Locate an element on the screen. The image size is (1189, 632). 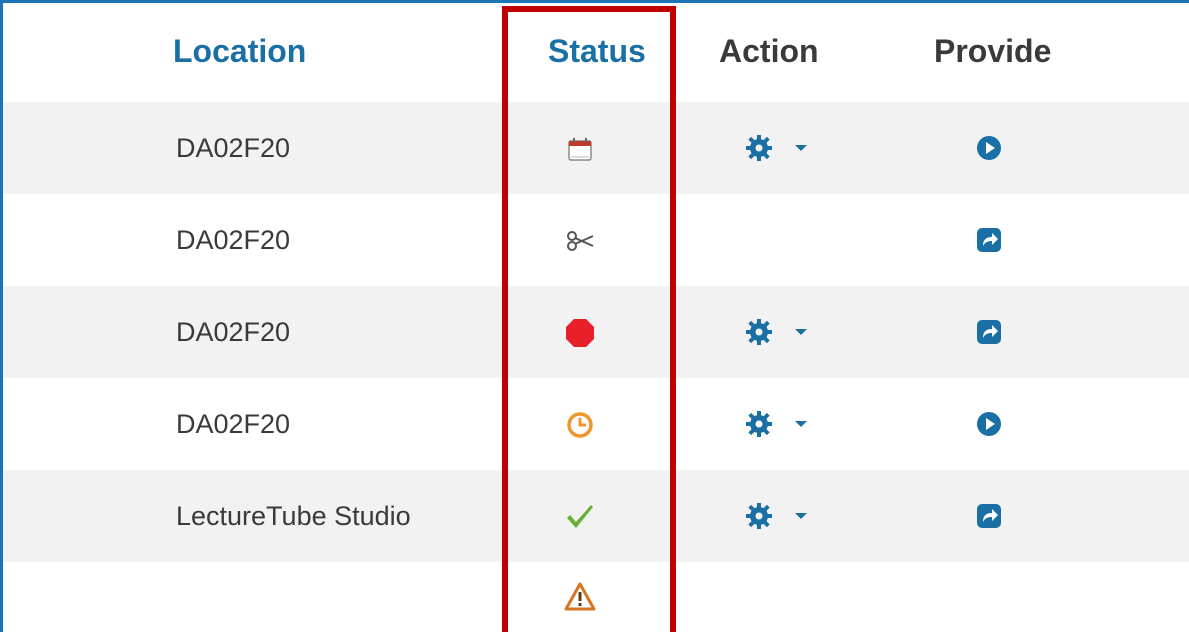
table-row: LectureTube Studio is located at coordinates (596, 516).